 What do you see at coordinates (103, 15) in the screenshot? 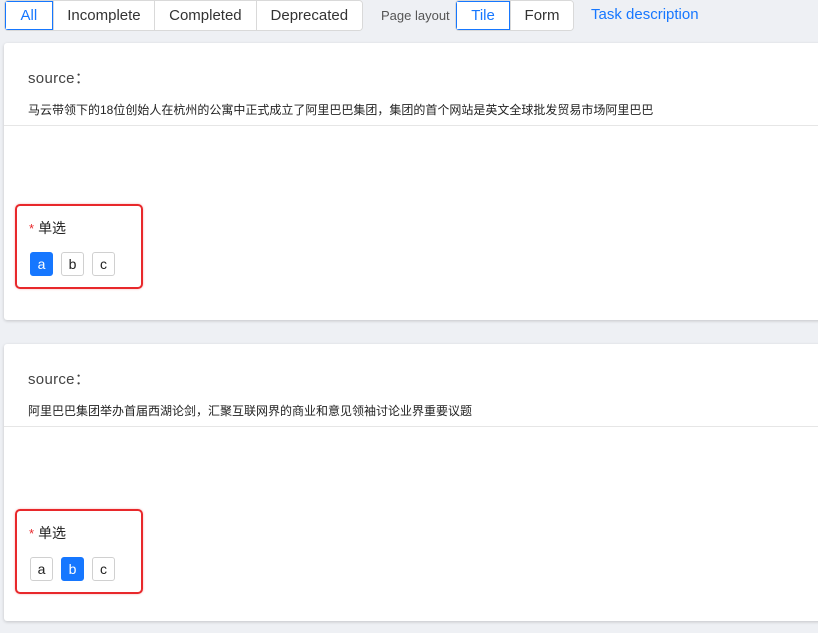
I see `filter-incomplete-button: Incomplete` at bounding box center [103, 15].